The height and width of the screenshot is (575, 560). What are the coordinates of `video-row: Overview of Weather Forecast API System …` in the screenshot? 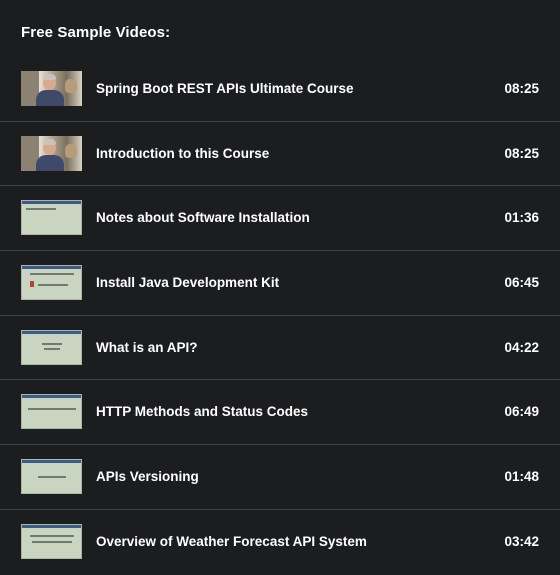 It's located at (280, 542).